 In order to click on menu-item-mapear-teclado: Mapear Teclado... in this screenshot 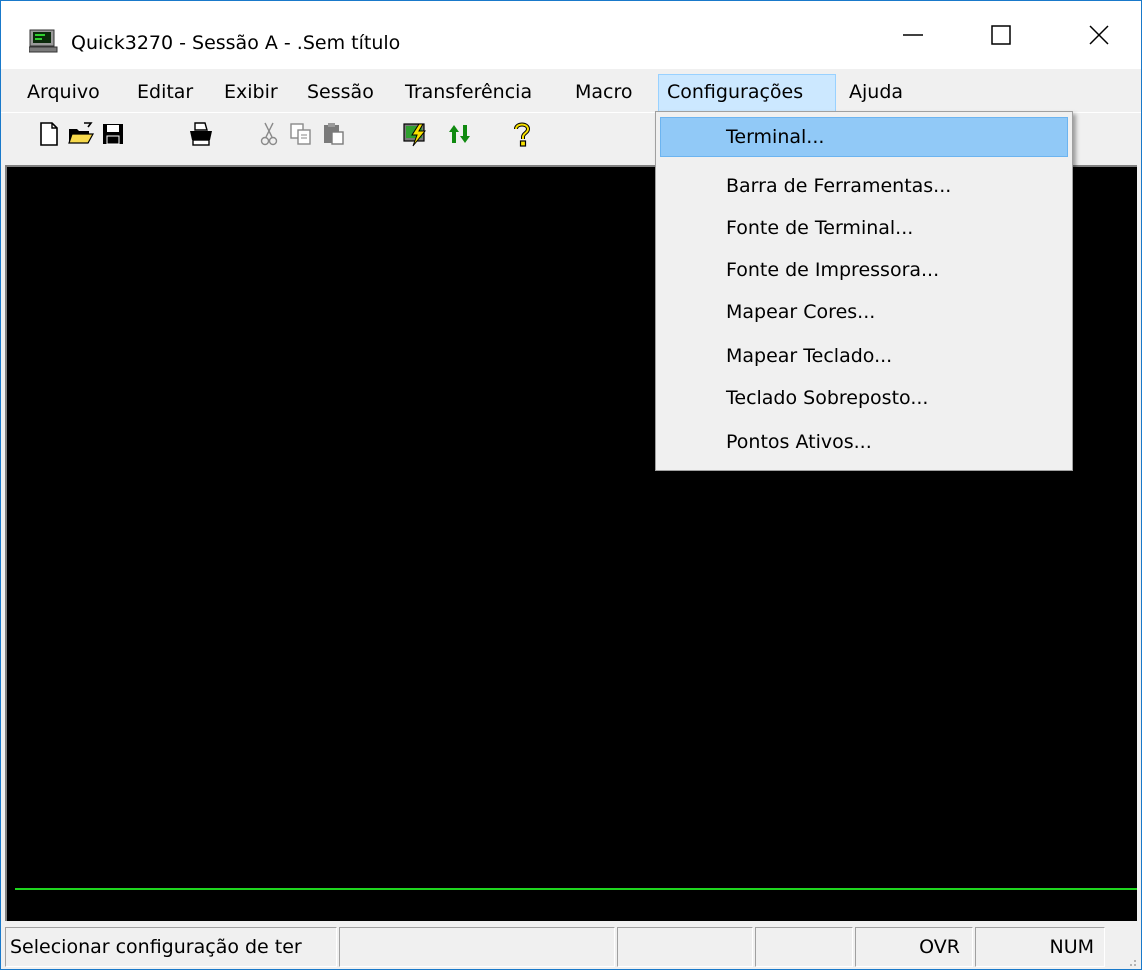, I will do `click(864, 356)`.